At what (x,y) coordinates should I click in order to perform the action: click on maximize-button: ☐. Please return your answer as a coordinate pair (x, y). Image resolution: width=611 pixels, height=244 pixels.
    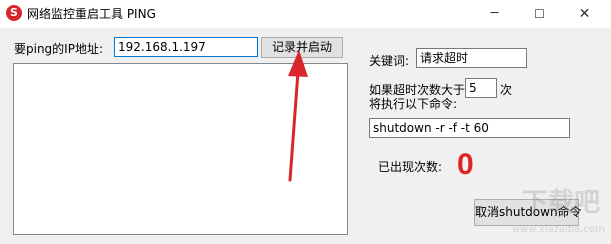
    Looking at the image, I should click on (539, 14).